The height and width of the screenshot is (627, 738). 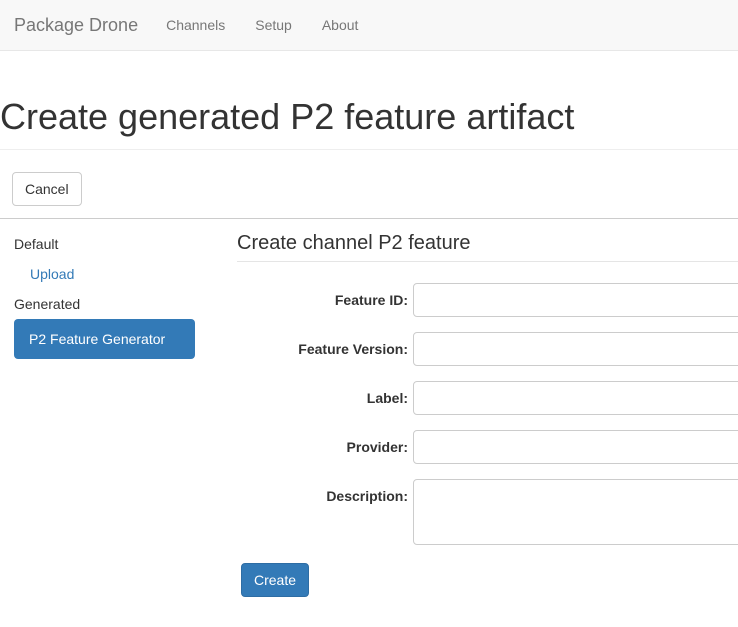 What do you see at coordinates (371, 300) in the screenshot?
I see `feature-id-label: Feature ID:` at bounding box center [371, 300].